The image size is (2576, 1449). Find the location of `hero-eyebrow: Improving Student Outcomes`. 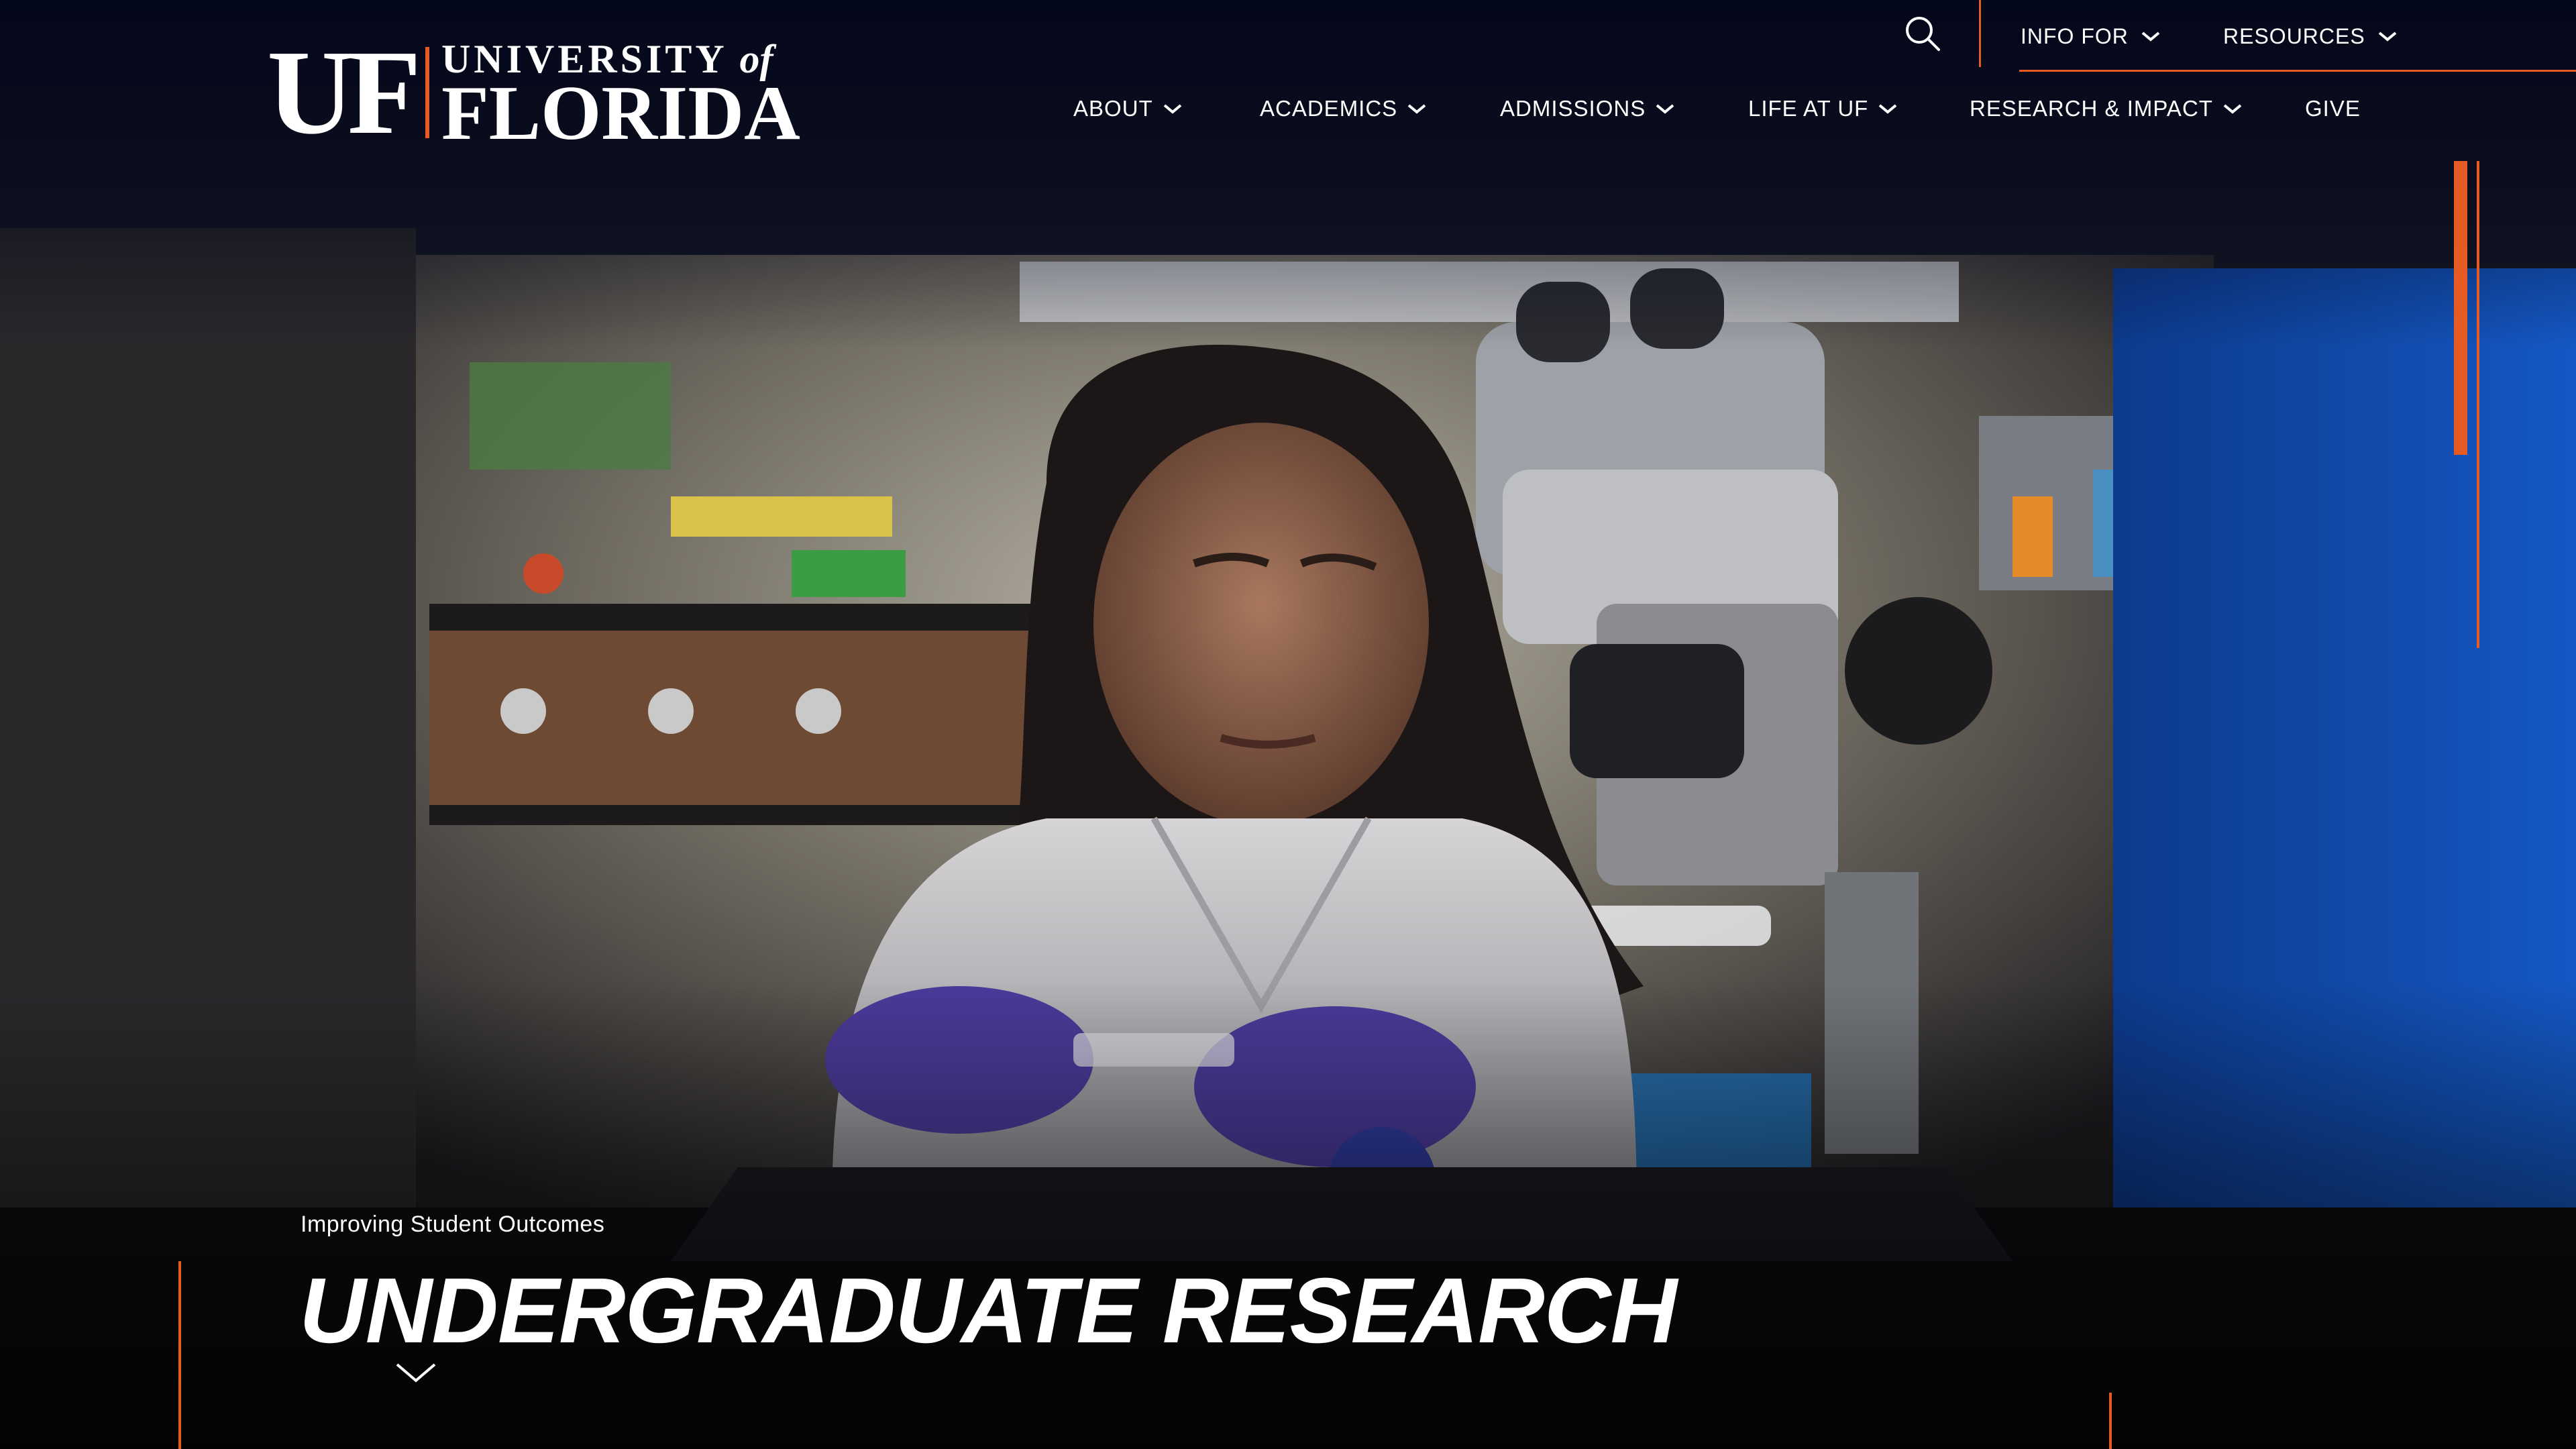

hero-eyebrow: Improving Student Outcomes is located at coordinates (453, 1224).